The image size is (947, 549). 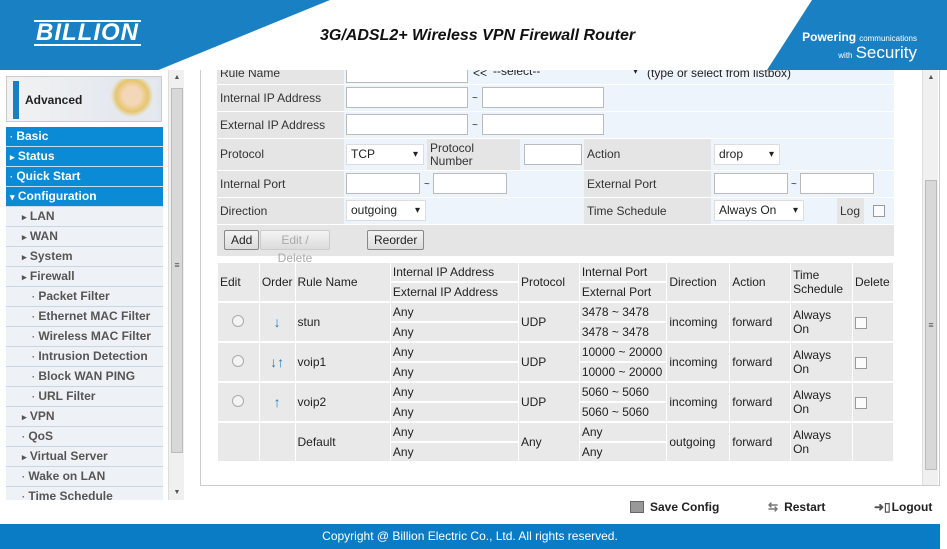 What do you see at coordinates (68, 456) in the screenshot?
I see `sidebar-item-label: Virtual Server` at bounding box center [68, 456].